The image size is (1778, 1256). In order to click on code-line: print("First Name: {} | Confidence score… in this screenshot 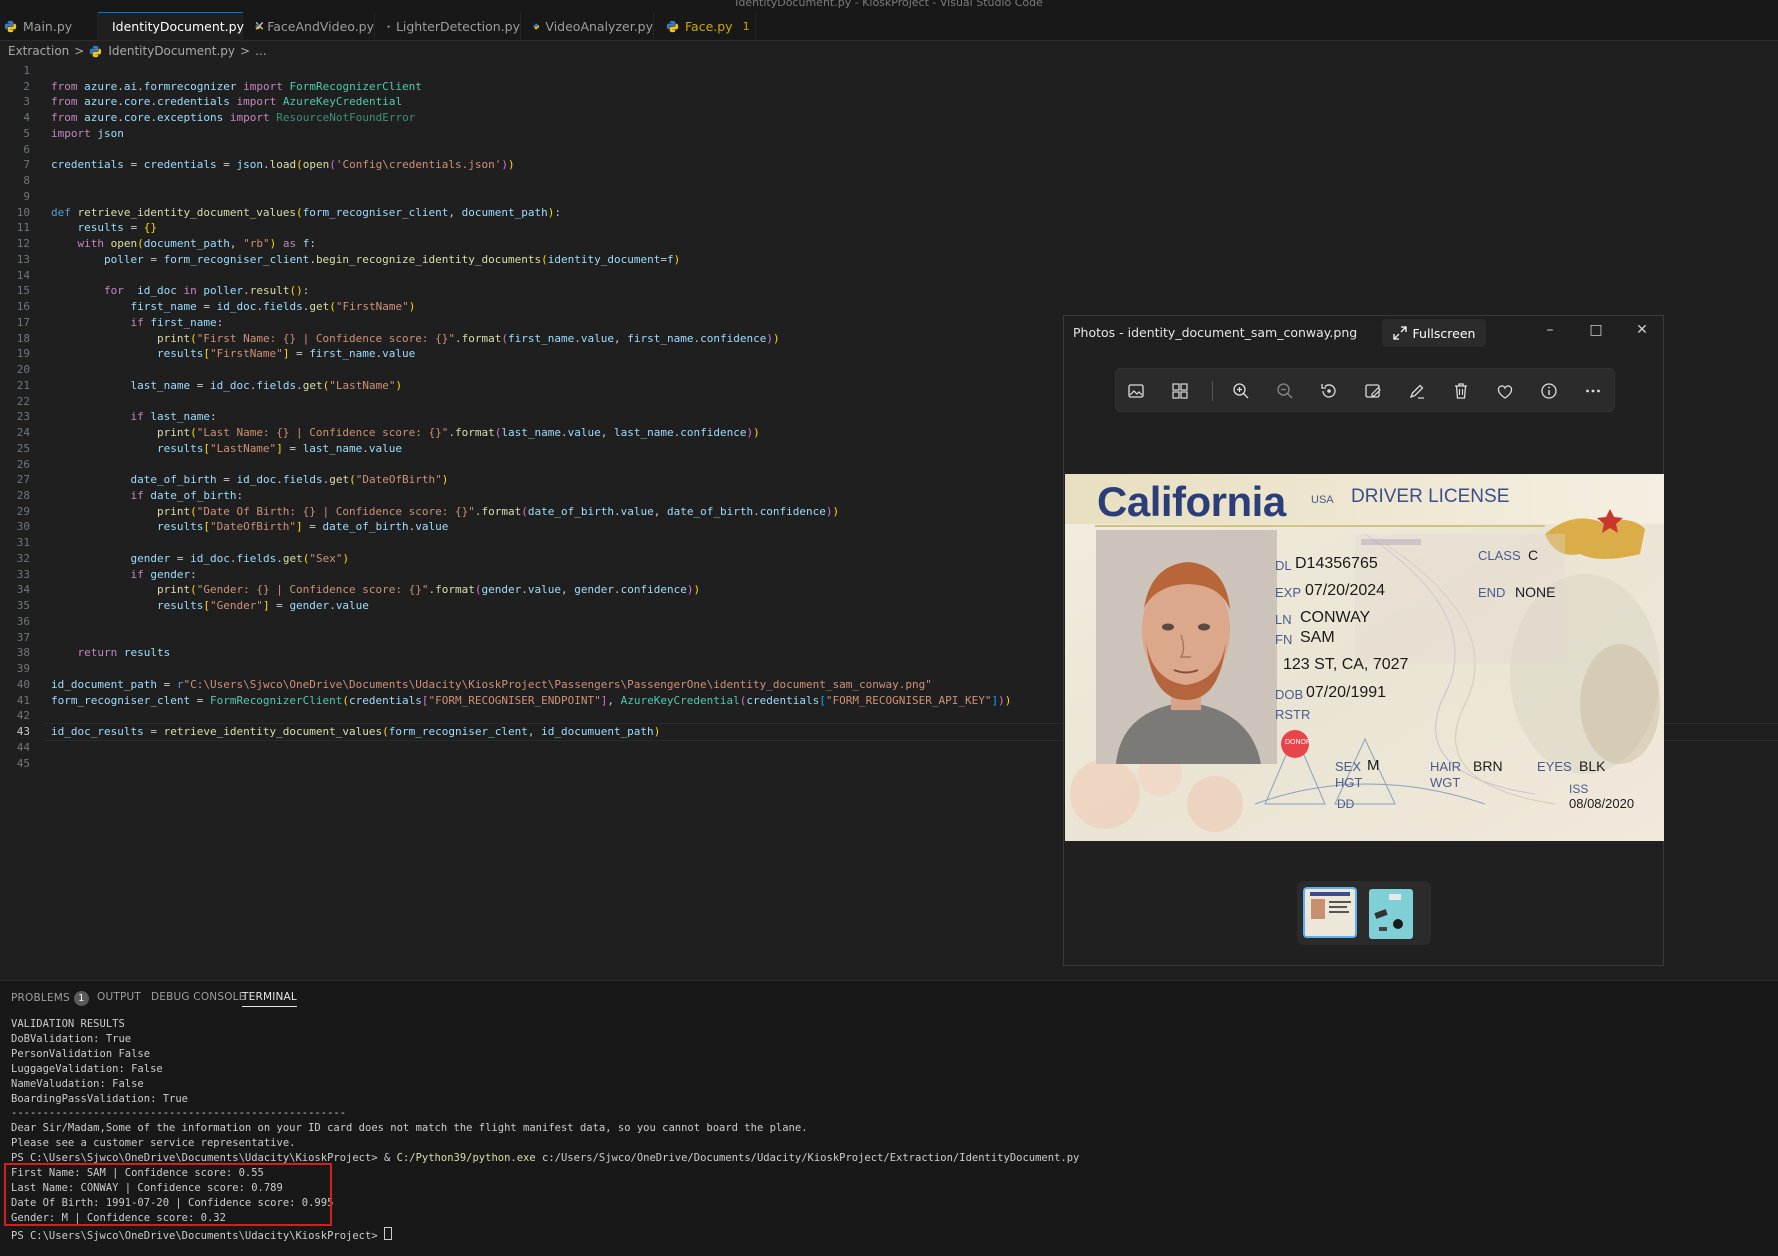, I will do `click(415, 338)`.